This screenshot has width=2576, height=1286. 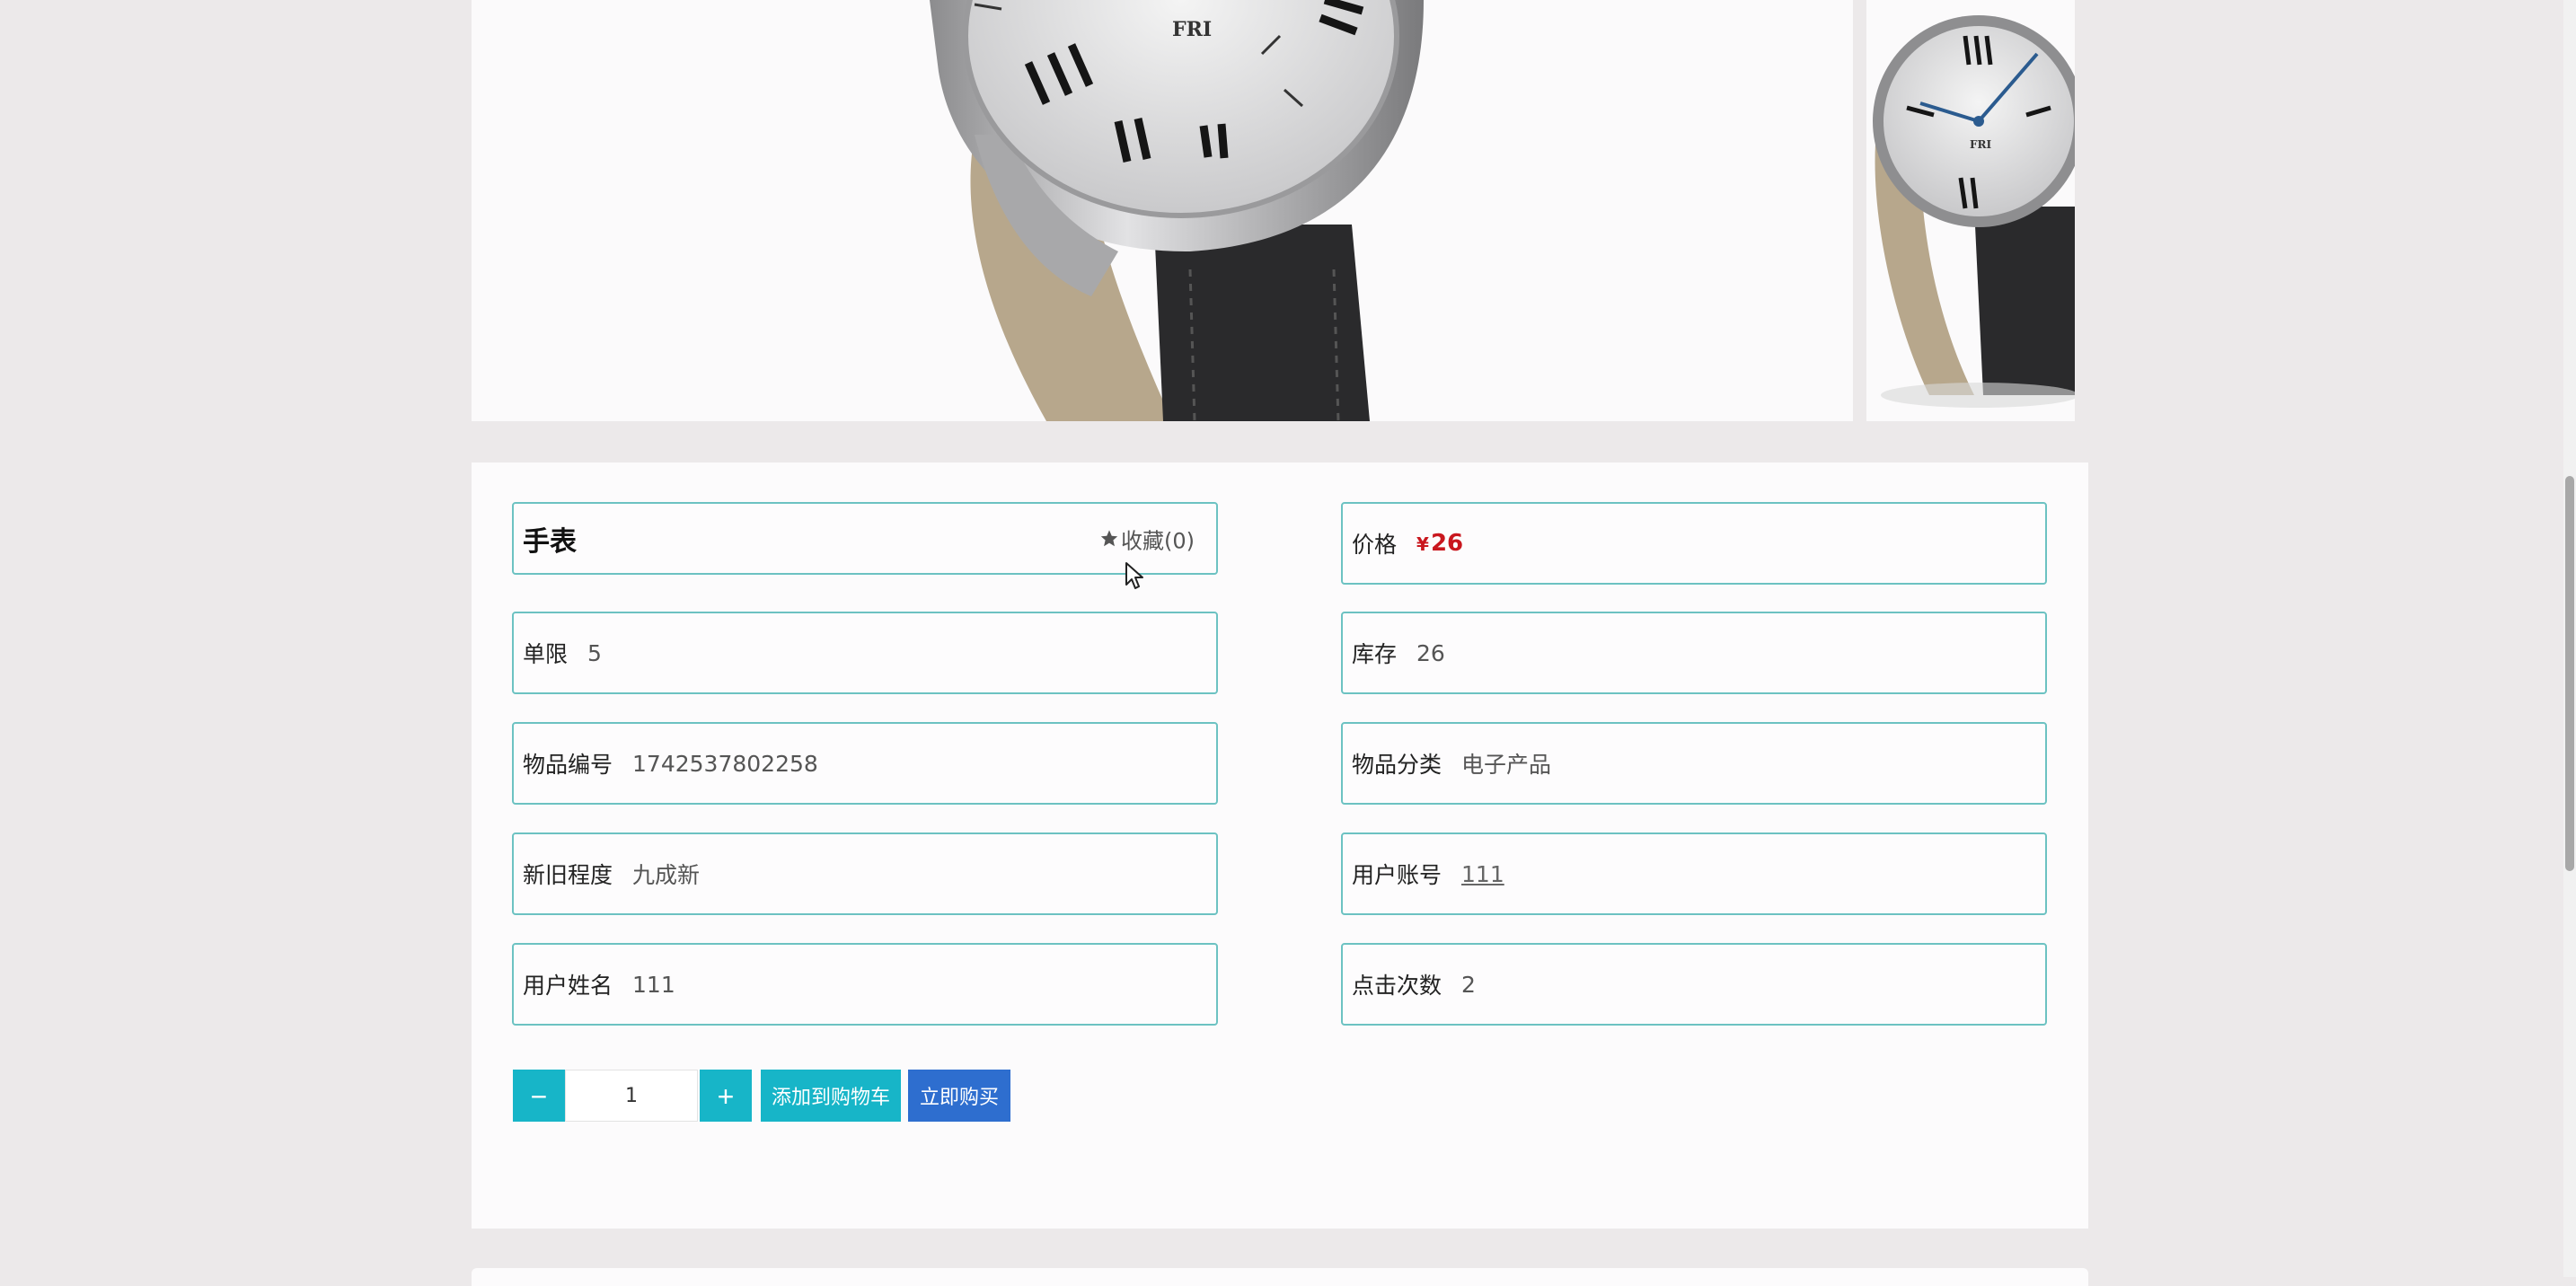 What do you see at coordinates (726, 1096) in the screenshot?
I see `increase-quantity-button: +` at bounding box center [726, 1096].